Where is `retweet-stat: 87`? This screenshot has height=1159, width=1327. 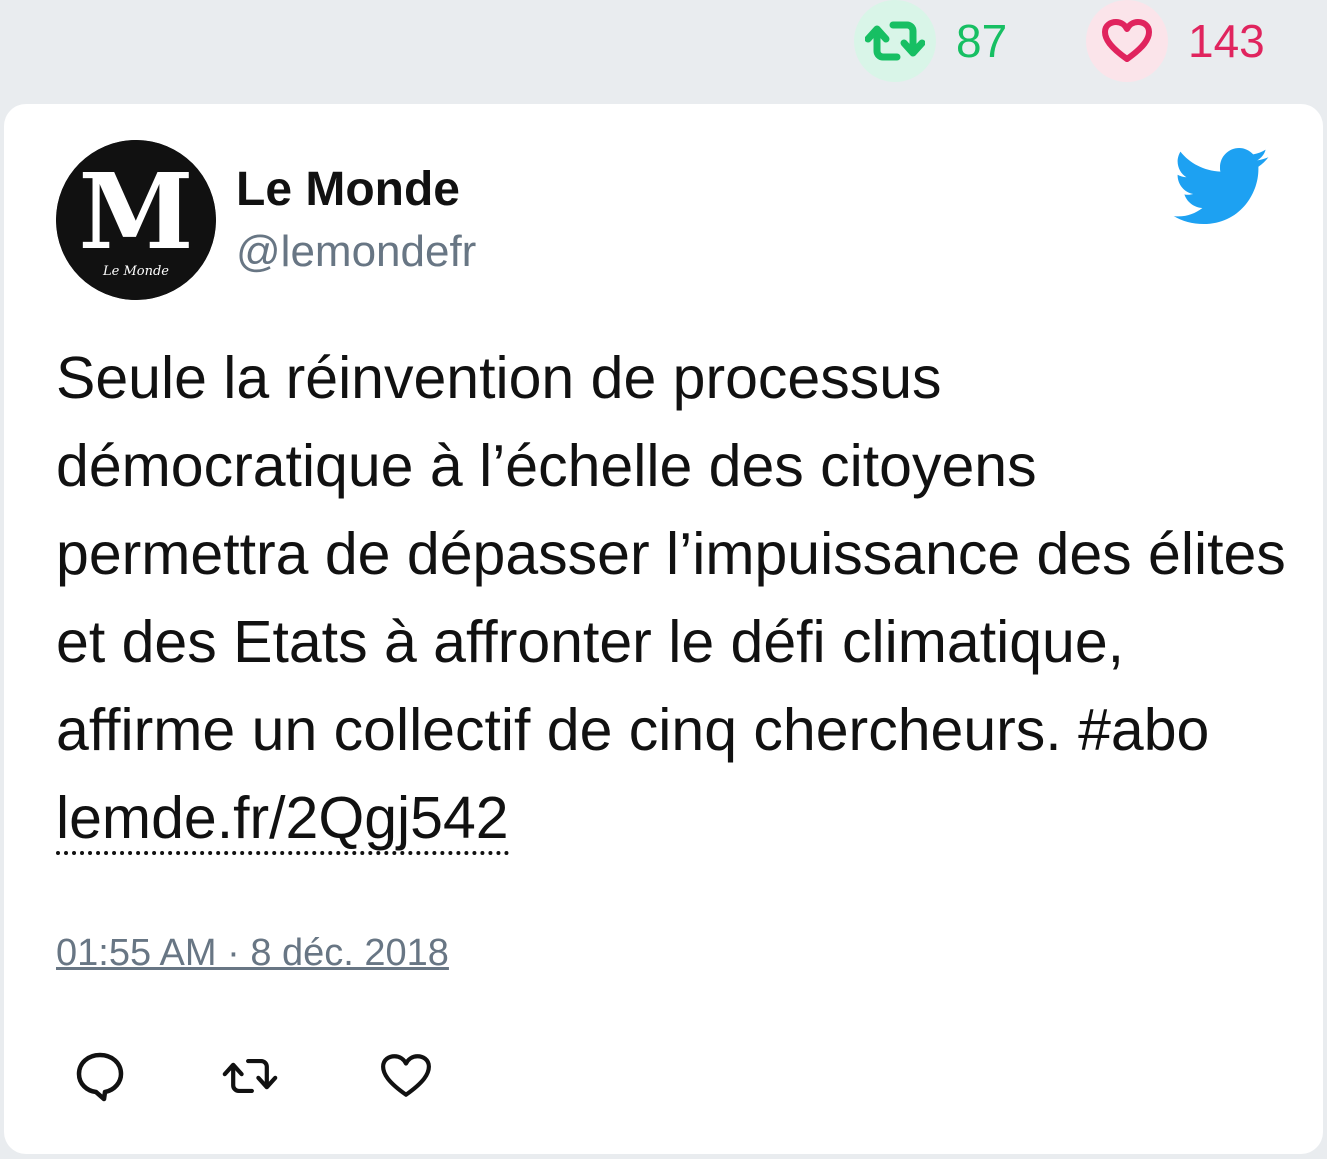
retweet-stat: 87 is located at coordinates (930, 41).